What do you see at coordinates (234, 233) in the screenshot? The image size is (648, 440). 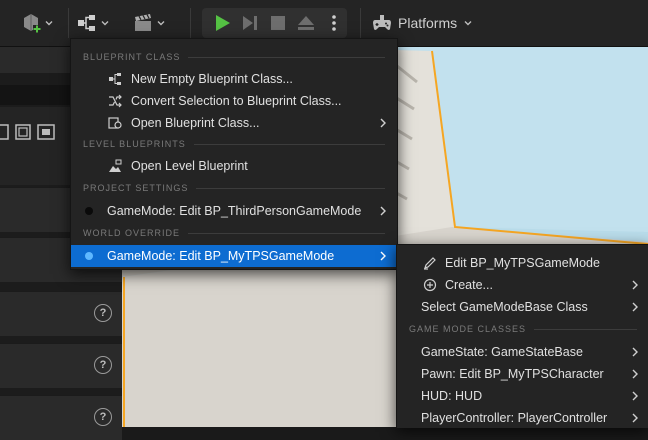 I see `section-header: WORLD OVERRIDE` at bounding box center [234, 233].